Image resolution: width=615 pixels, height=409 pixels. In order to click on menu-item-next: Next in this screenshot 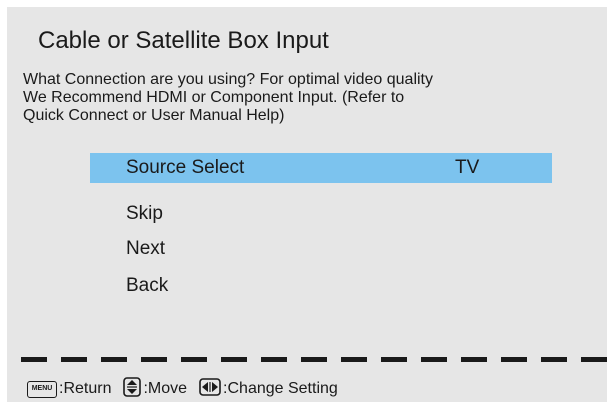, I will do `click(321, 249)`.